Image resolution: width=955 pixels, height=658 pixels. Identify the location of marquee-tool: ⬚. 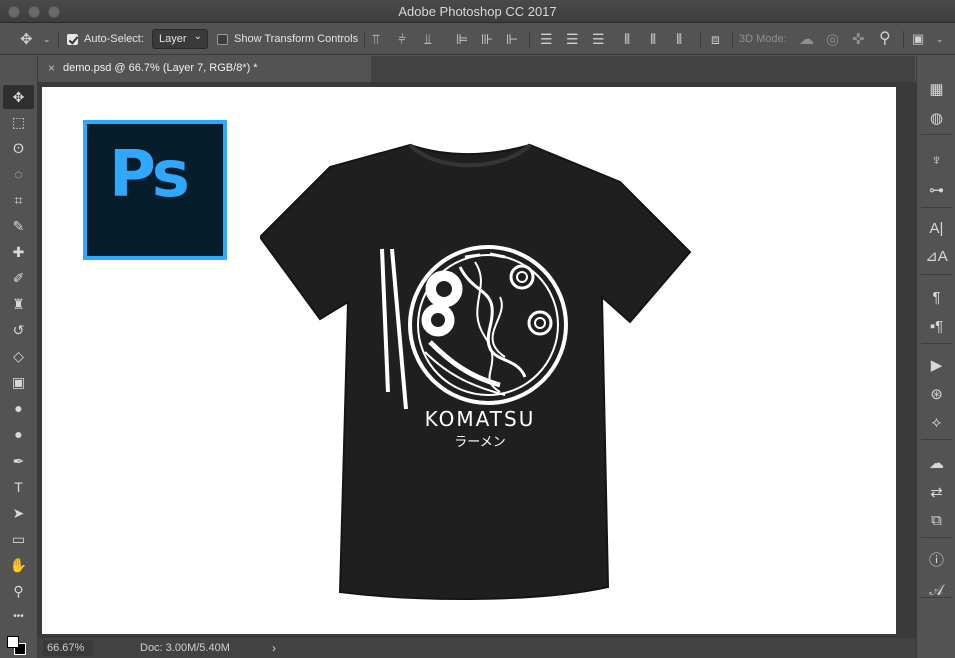
(18, 122).